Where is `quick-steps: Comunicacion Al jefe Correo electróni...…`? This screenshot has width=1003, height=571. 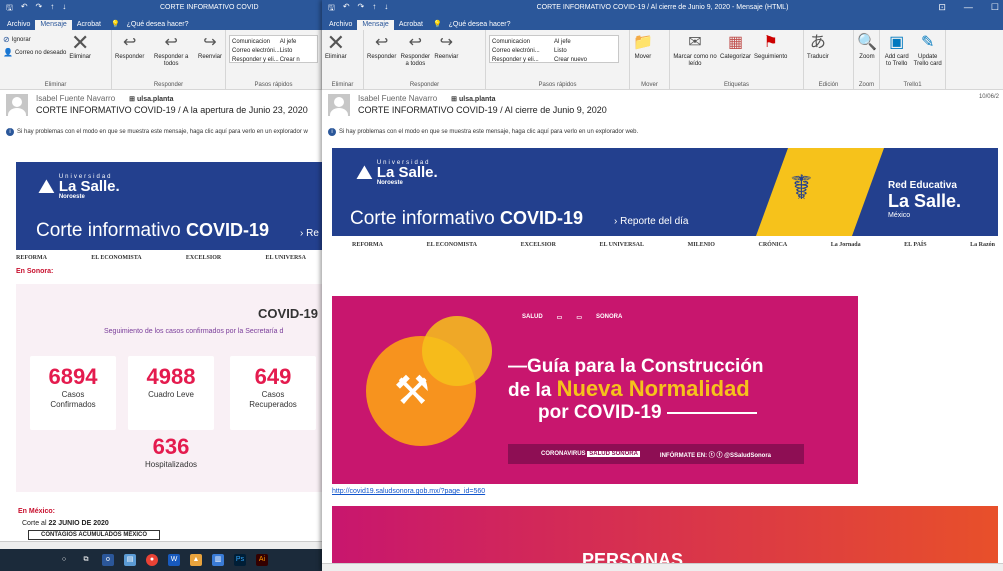 quick-steps: Comunicacion Al jefe Correo electróni...… is located at coordinates (273, 49).